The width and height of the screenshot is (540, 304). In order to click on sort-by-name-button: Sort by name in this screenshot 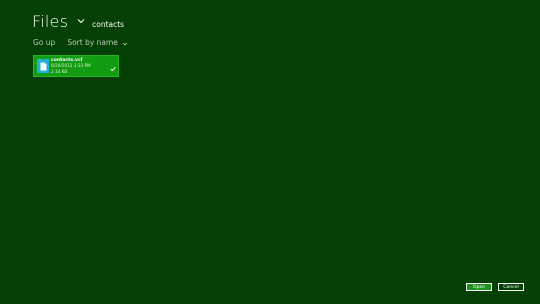, I will do `click(97, 42)`.